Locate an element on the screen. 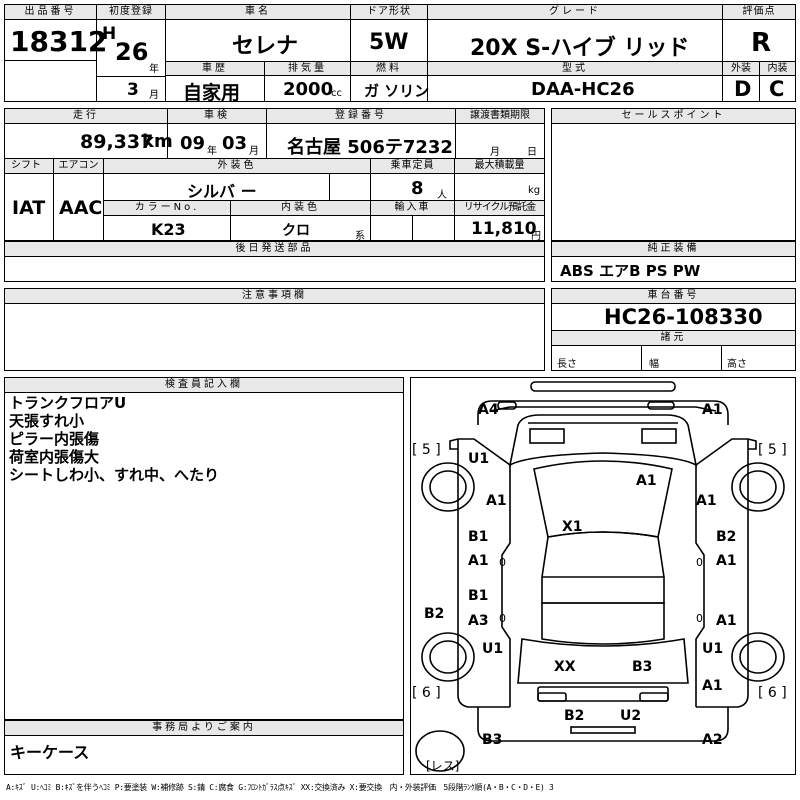 The width and height of the screenshot is (800, 800). shift-header: シフト is located at coordinates (29, 166).